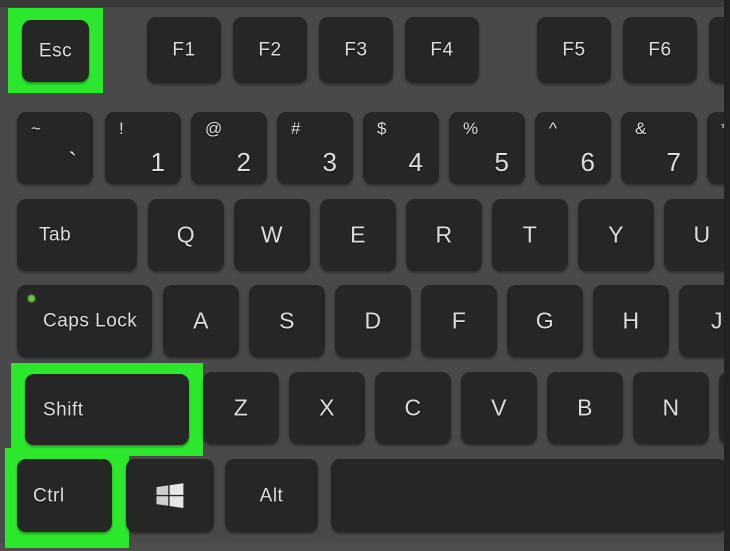  I want to click on key-ctrl: Ctrl, so click(64, 495).